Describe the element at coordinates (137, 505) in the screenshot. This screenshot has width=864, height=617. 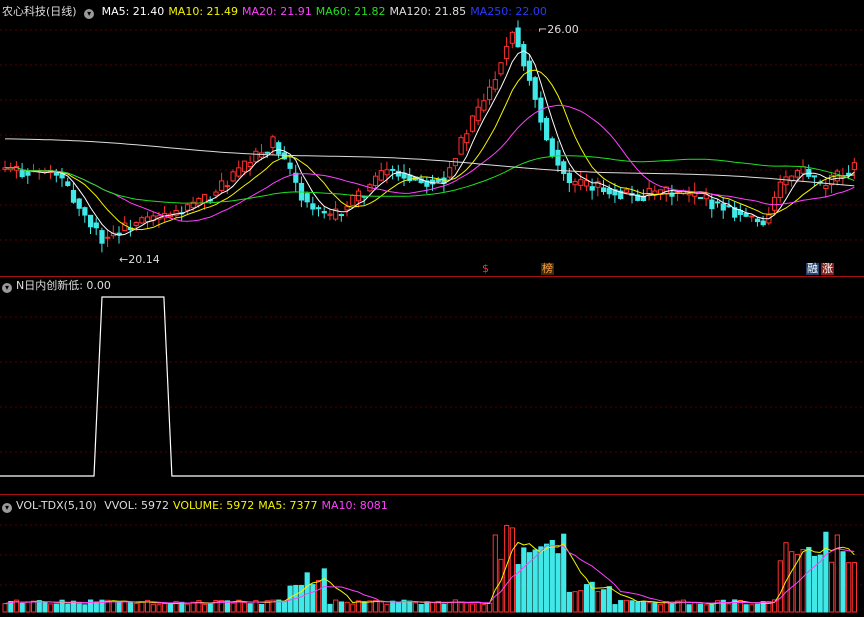
I see `volume-indicator-0: VVOL: 5972` at that location.